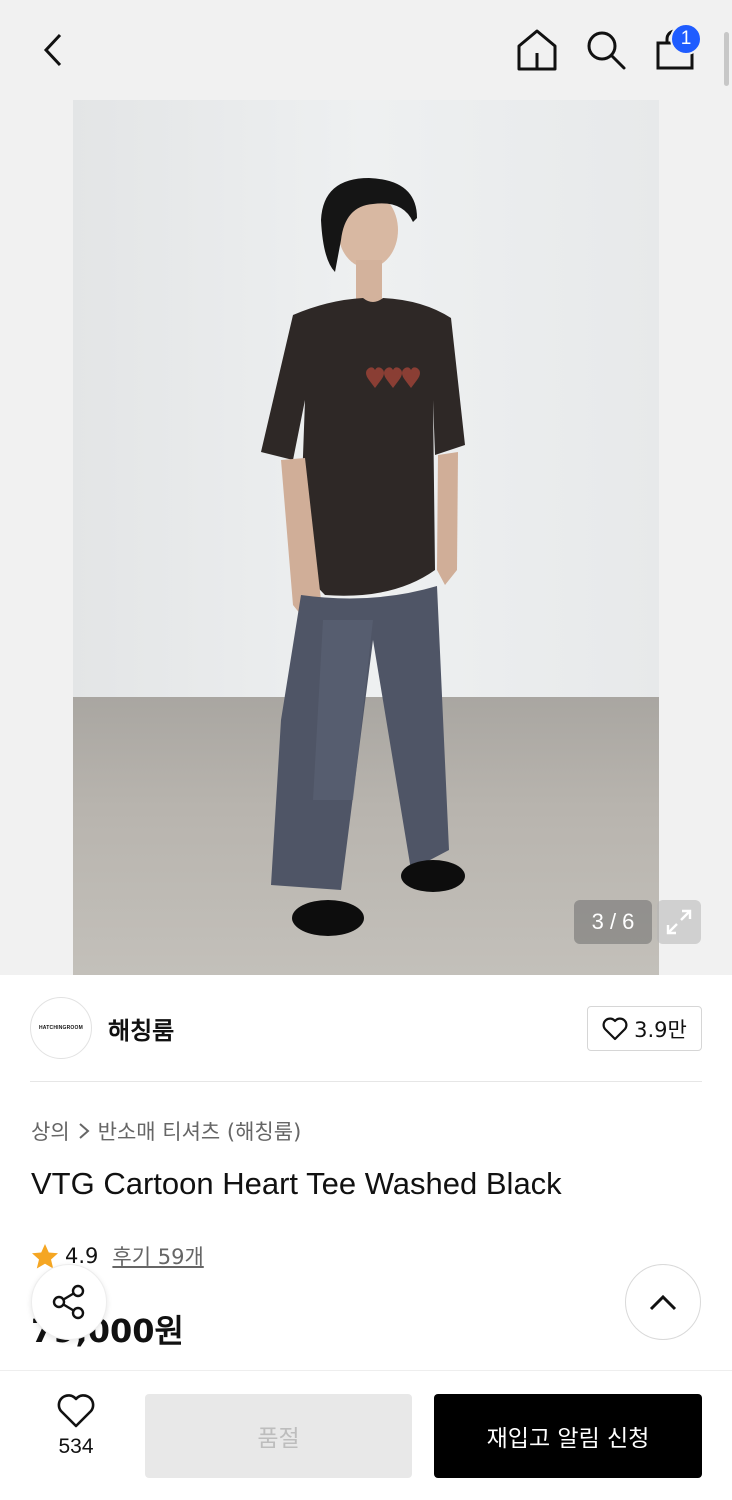 This screenshot has height=1500, width=732. I want to click on share-button, so click(69, 1302).